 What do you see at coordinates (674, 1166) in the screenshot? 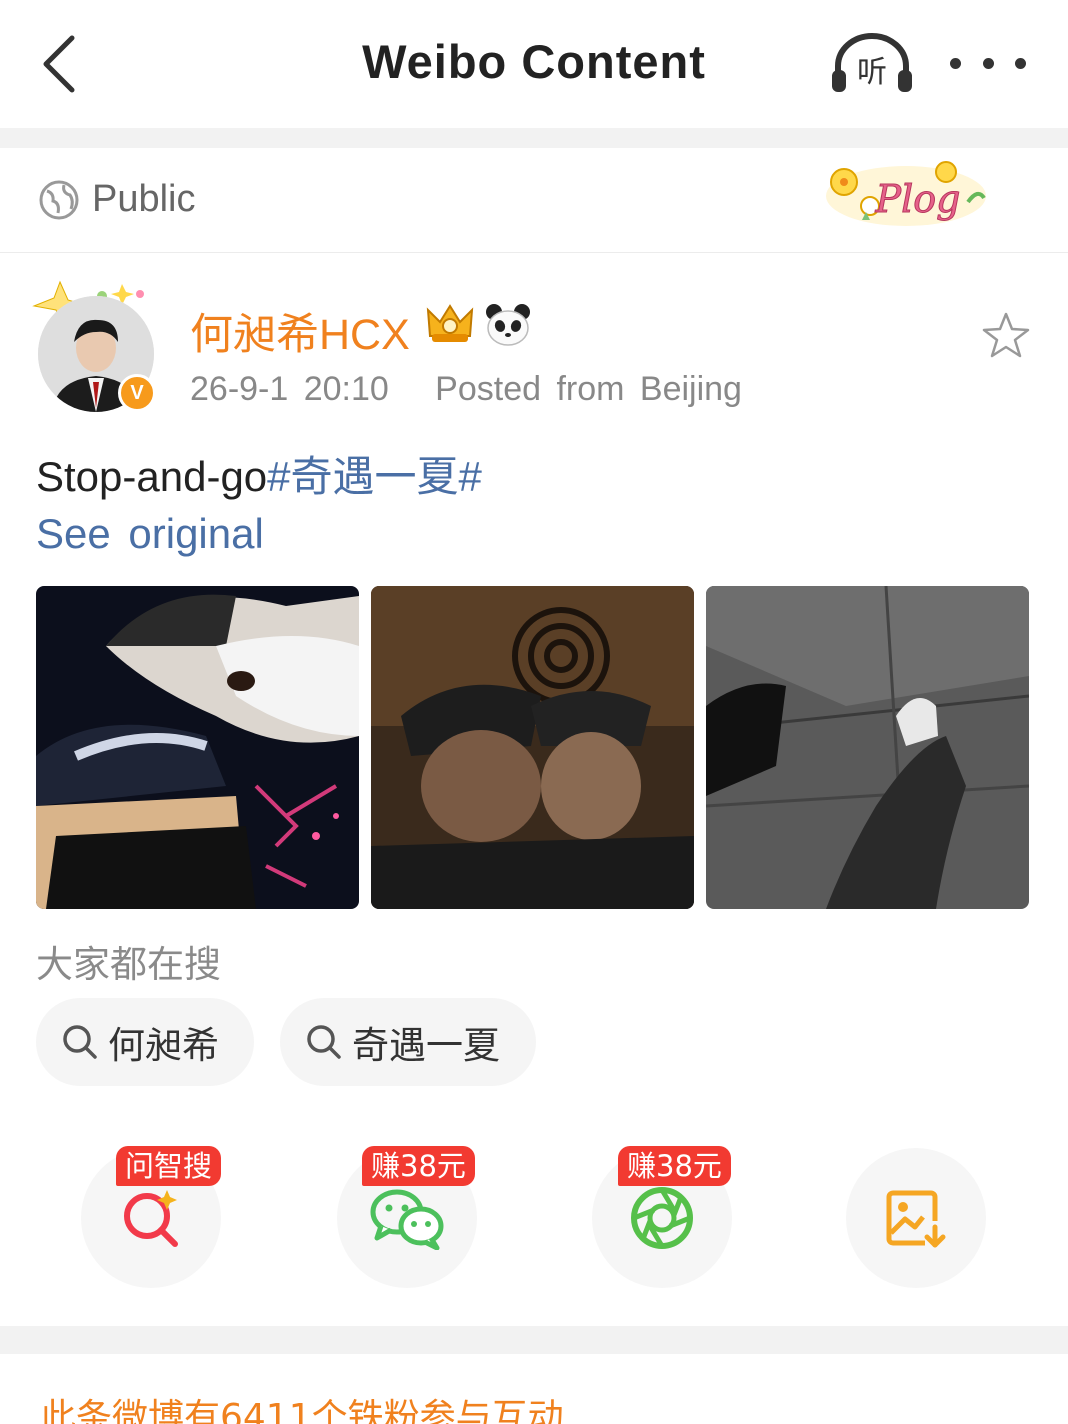
I see `moments-reward-badge: 赚38元` at bounding box center [674, 1166].